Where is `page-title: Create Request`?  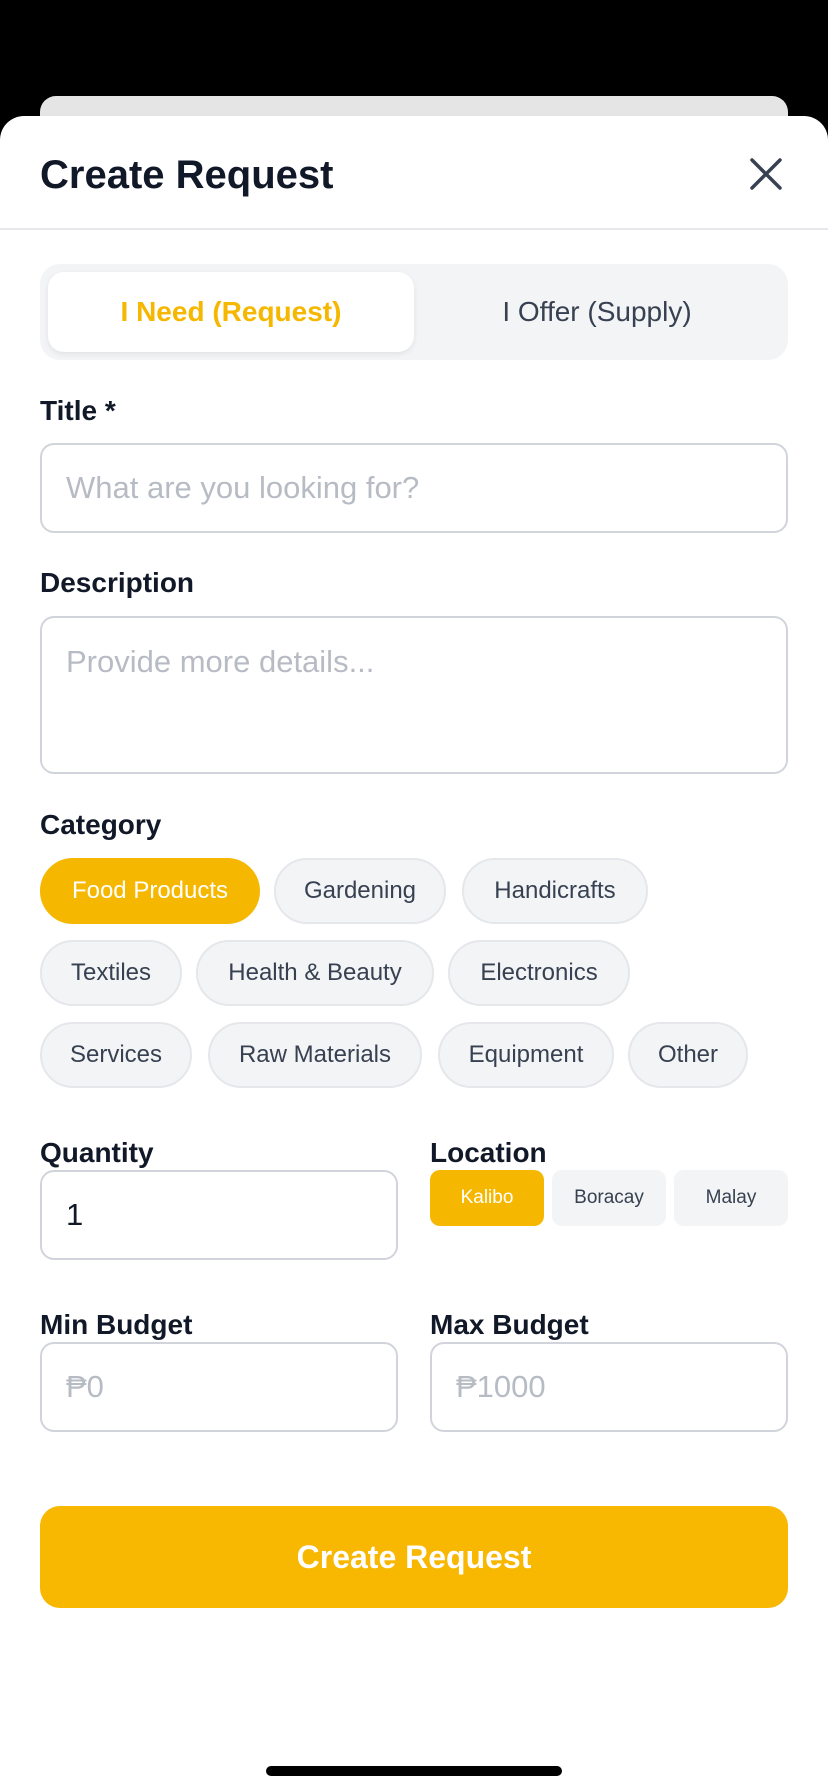
page-title: Create Request is located at coordinates (187, 175).